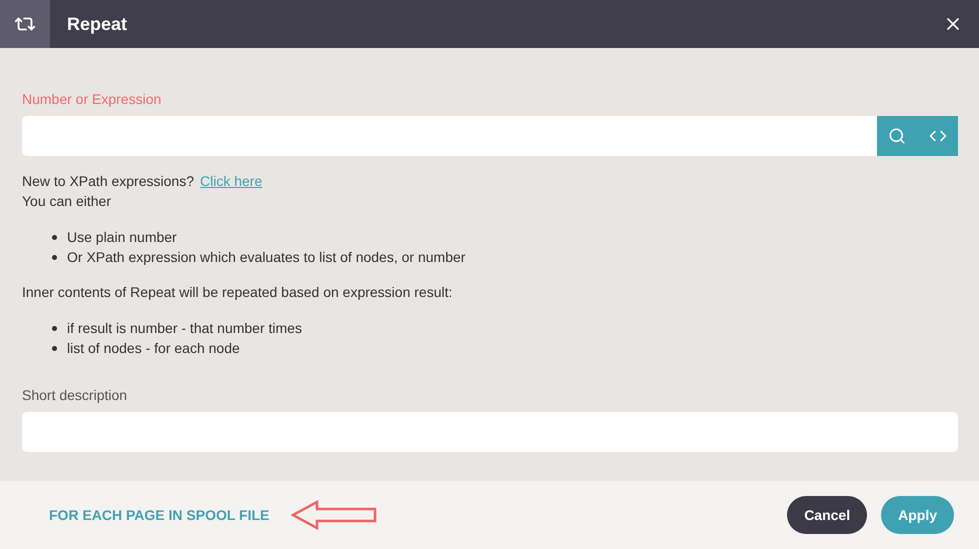  I want to click on description-input, so click(490, 432).